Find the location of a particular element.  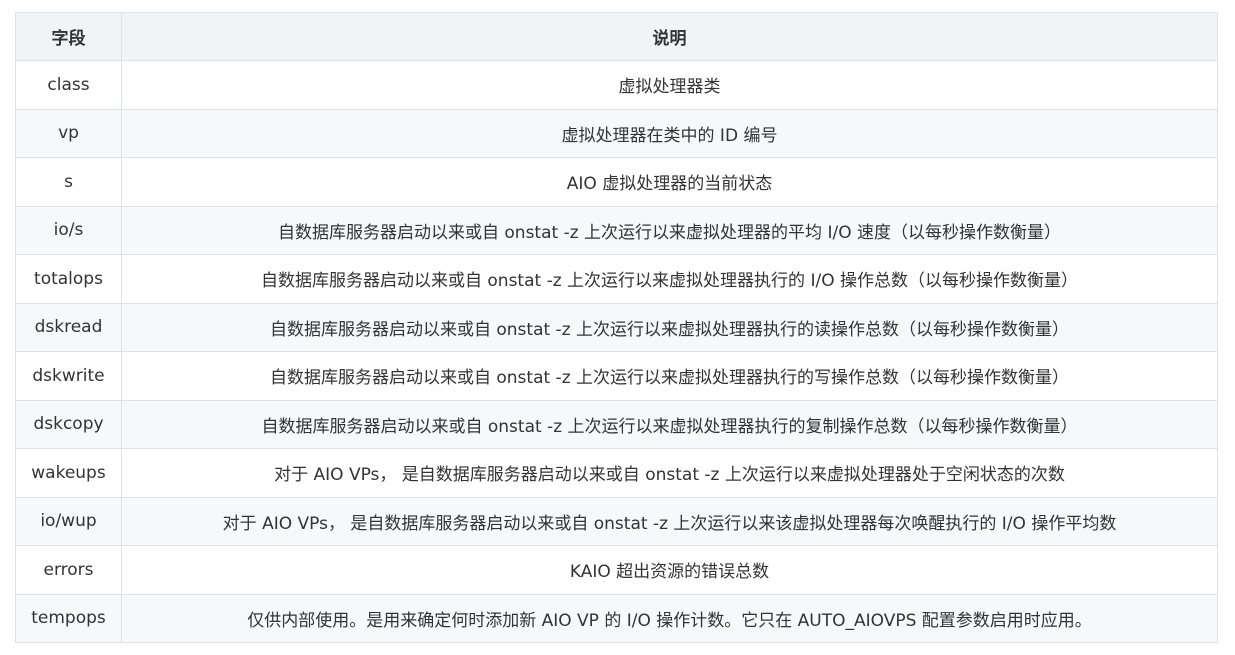

field-cell: totalops is located at coordinates (68, 279).